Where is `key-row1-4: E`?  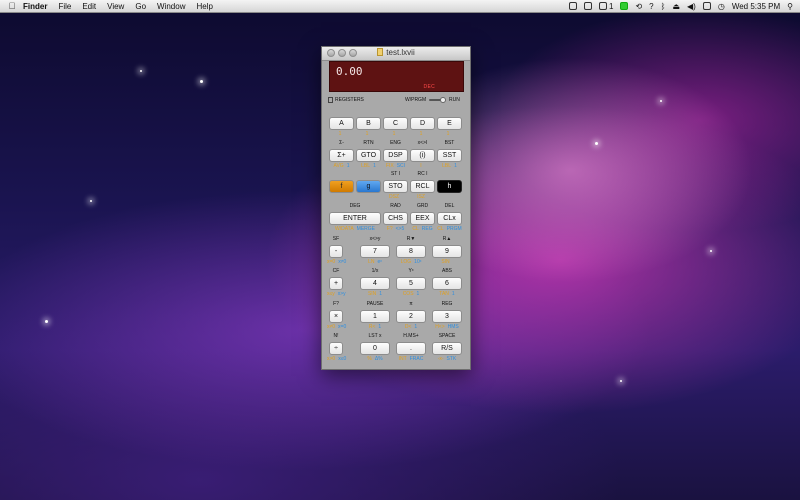
key-row1-4: E is located at coordinates (449, 123).